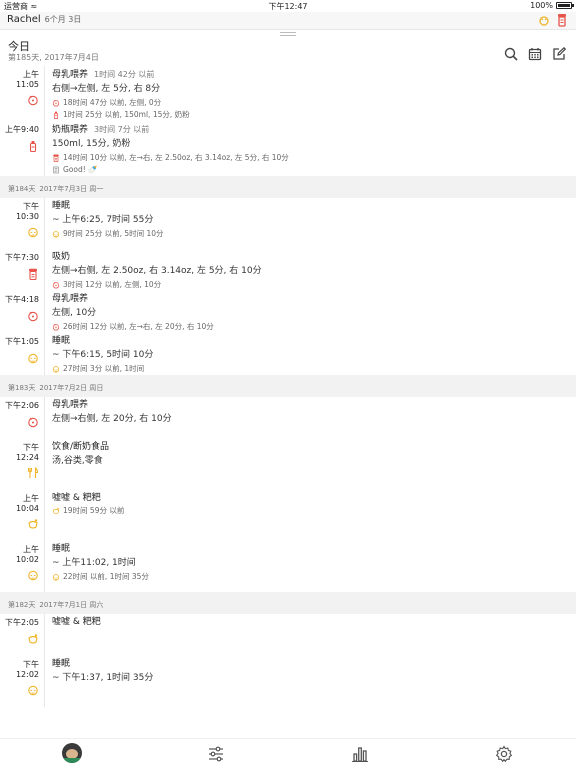 The height and width of the screenshot is (768, 576). What do you see at coordinates (94, 563) in the screenshot?
I see `entry-detail: ~ 上午11:02, 1时间` at bounding box center [94, 563].